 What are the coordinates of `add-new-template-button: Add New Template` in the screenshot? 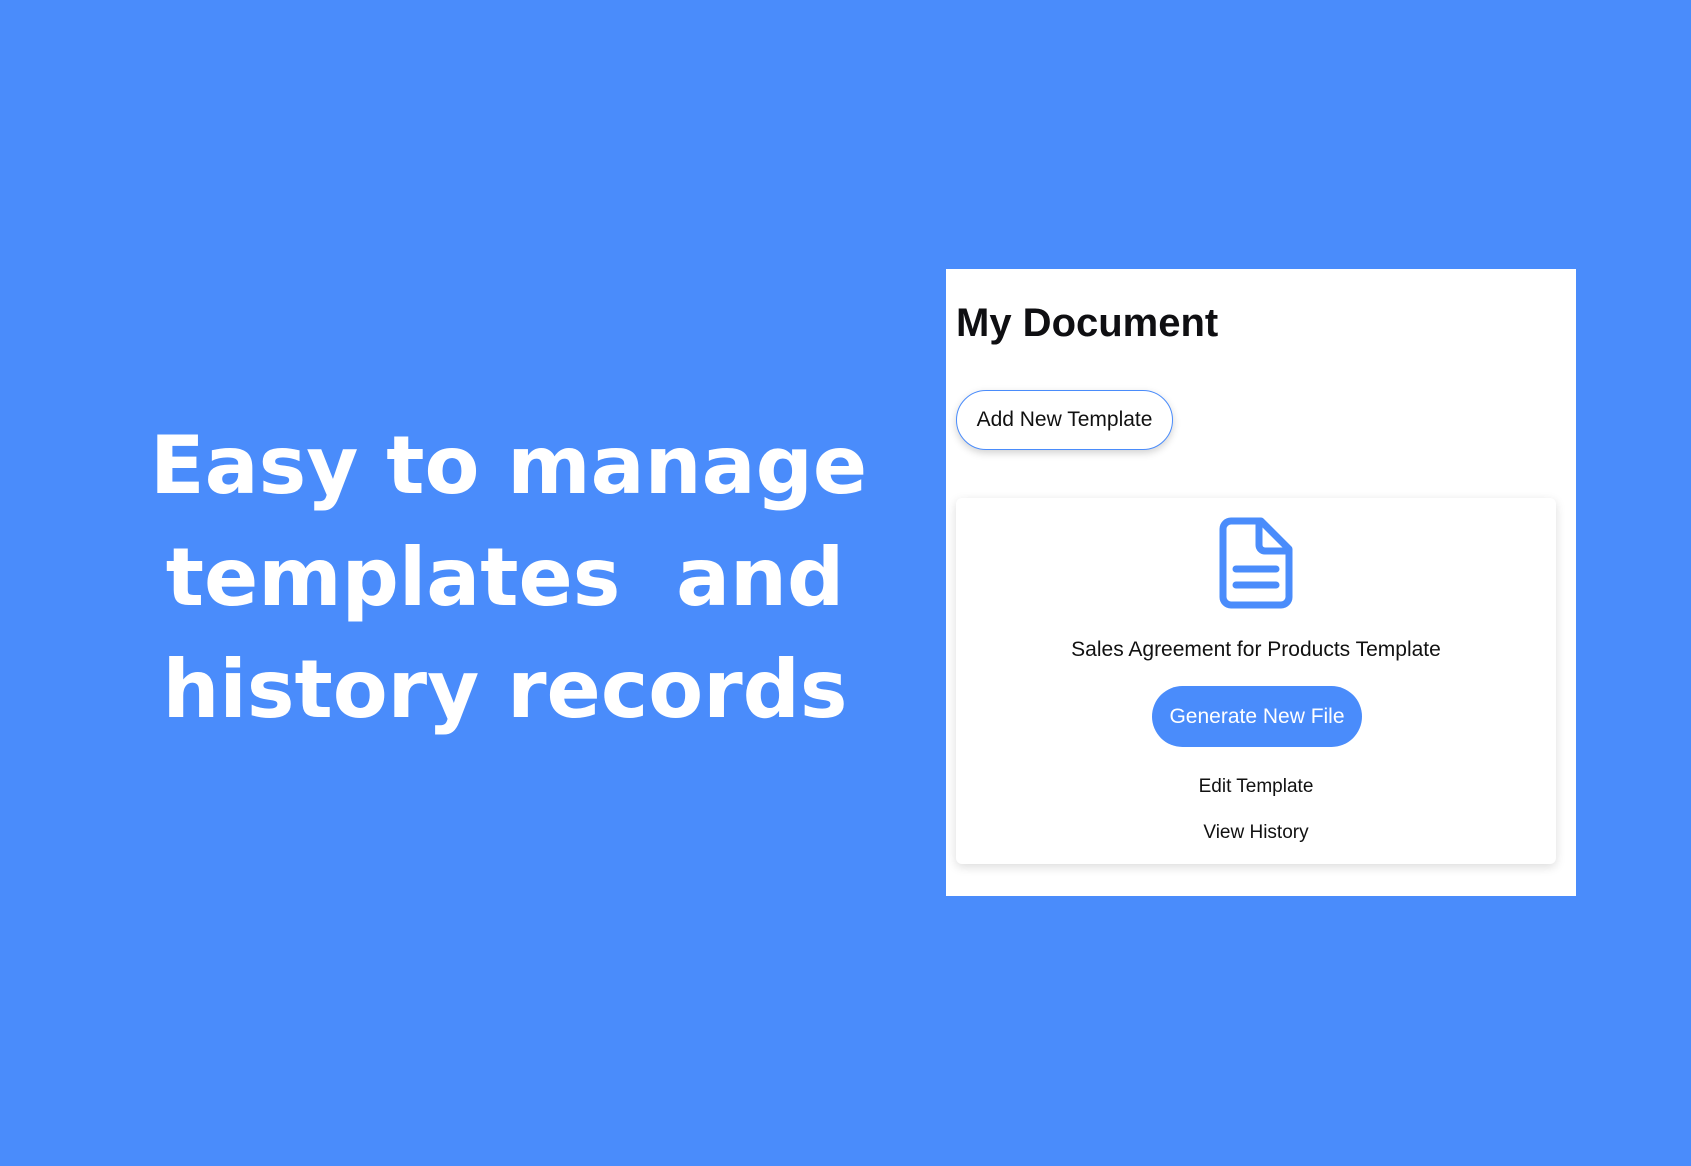 It's located at (1064, 420).